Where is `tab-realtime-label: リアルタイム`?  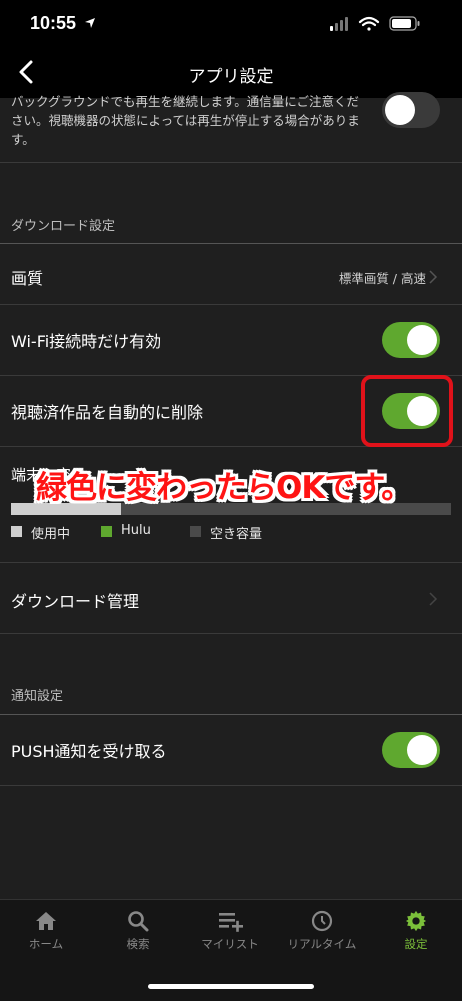
tab-realtime-label: リアルタイム is located at coordinates (322, 944).